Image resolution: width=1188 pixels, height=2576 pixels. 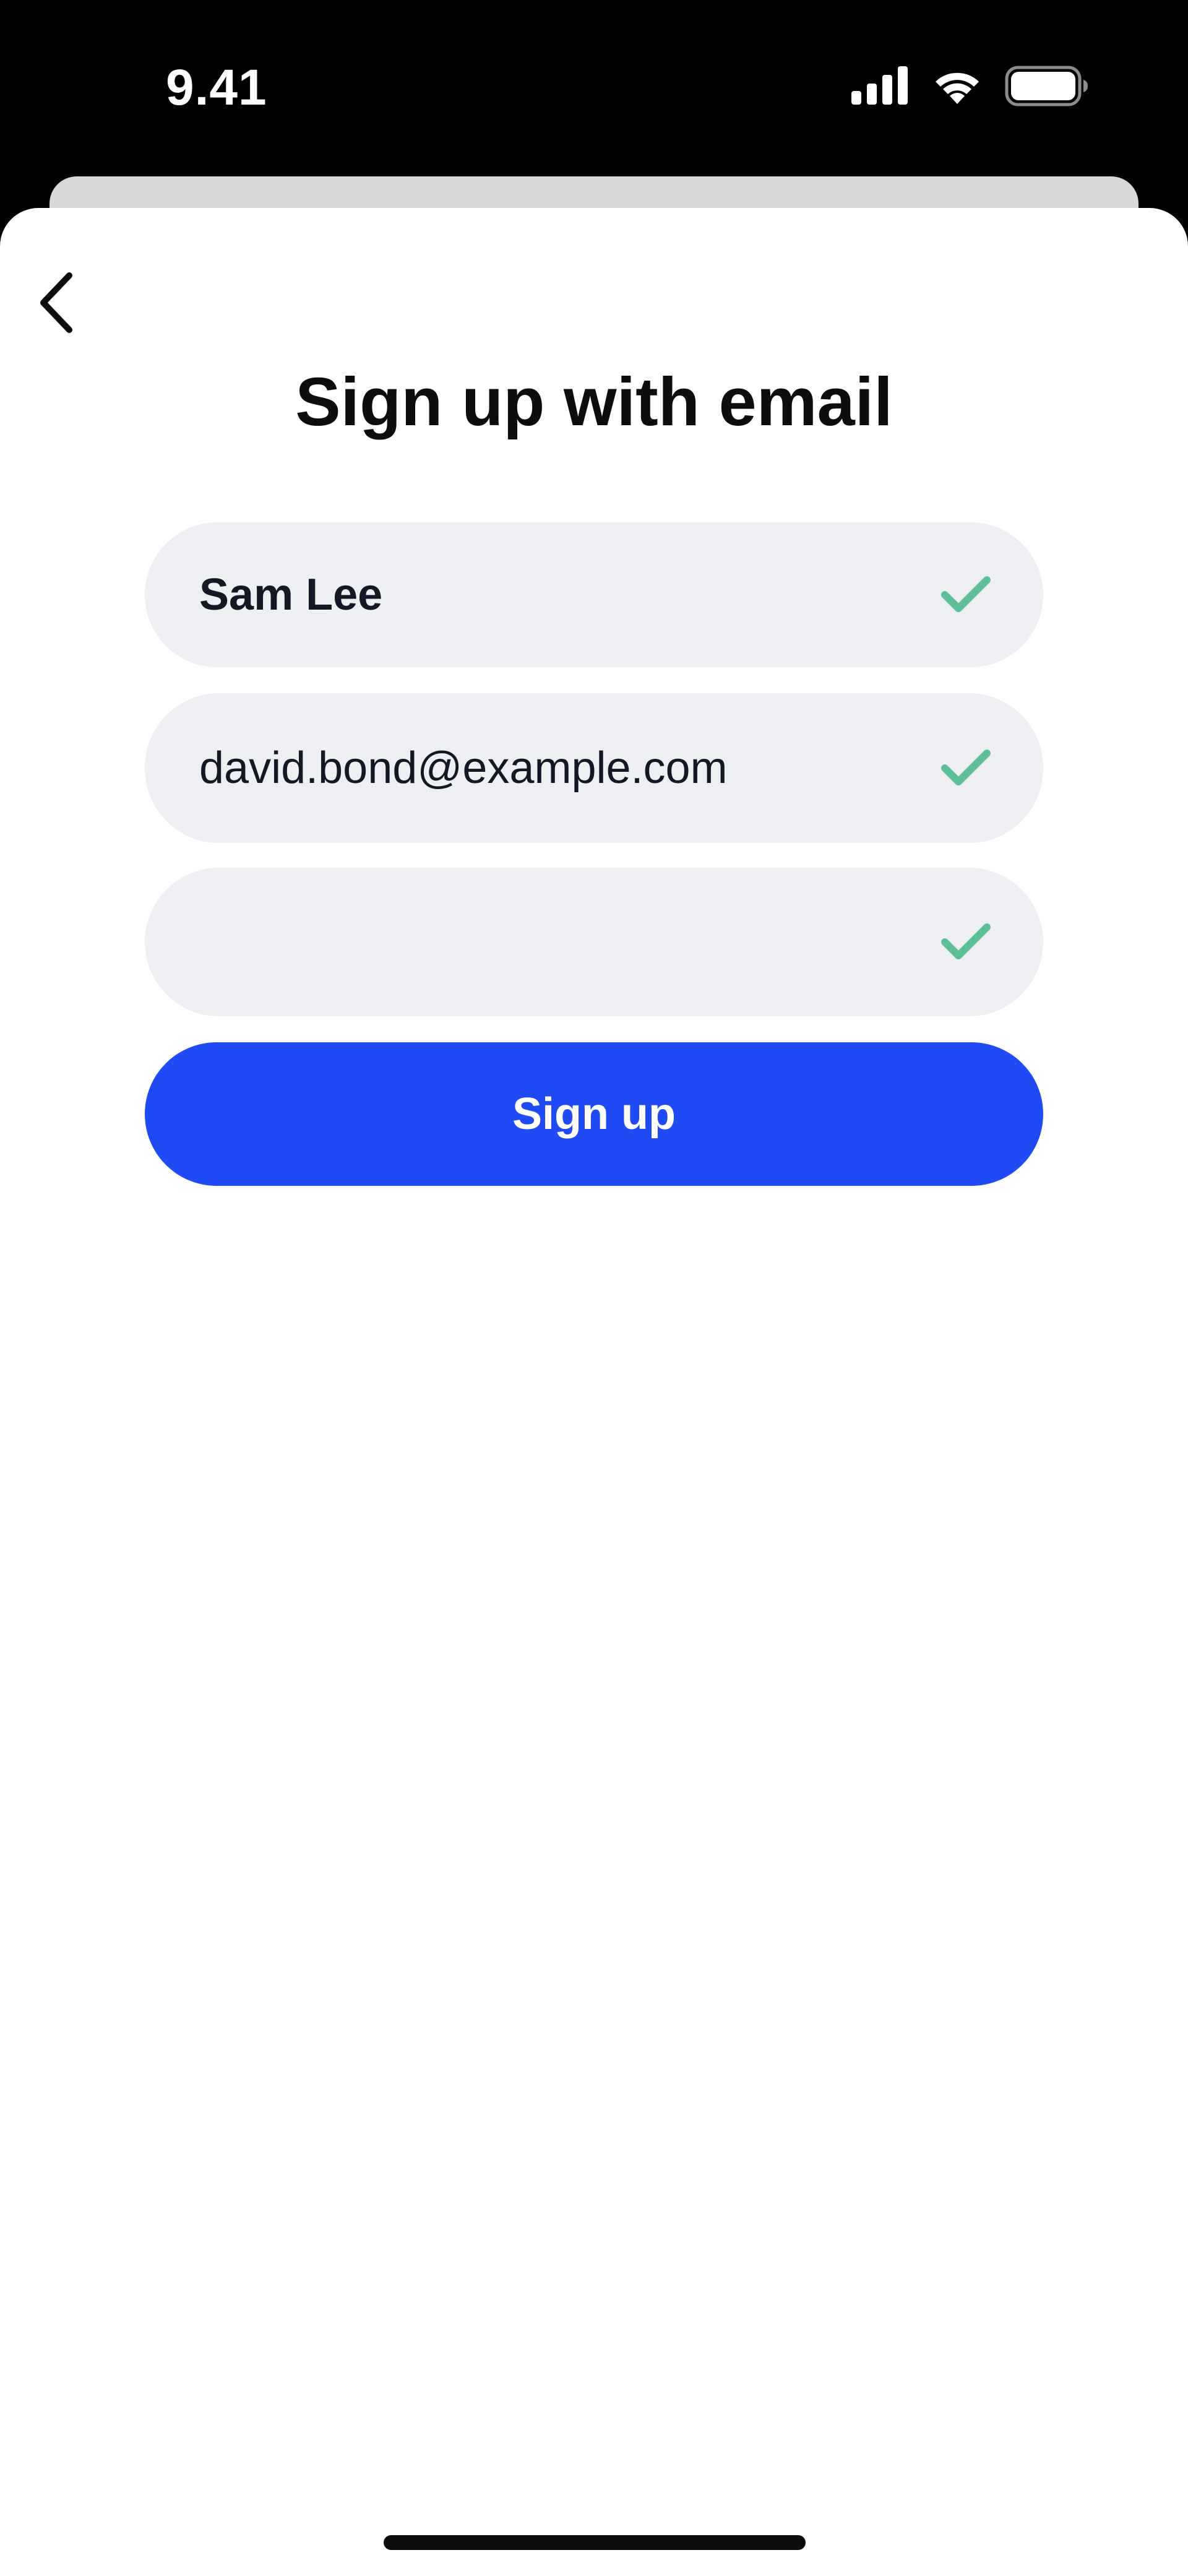 I want to click on cellular-signal-icon, so click(x=880, y=87).